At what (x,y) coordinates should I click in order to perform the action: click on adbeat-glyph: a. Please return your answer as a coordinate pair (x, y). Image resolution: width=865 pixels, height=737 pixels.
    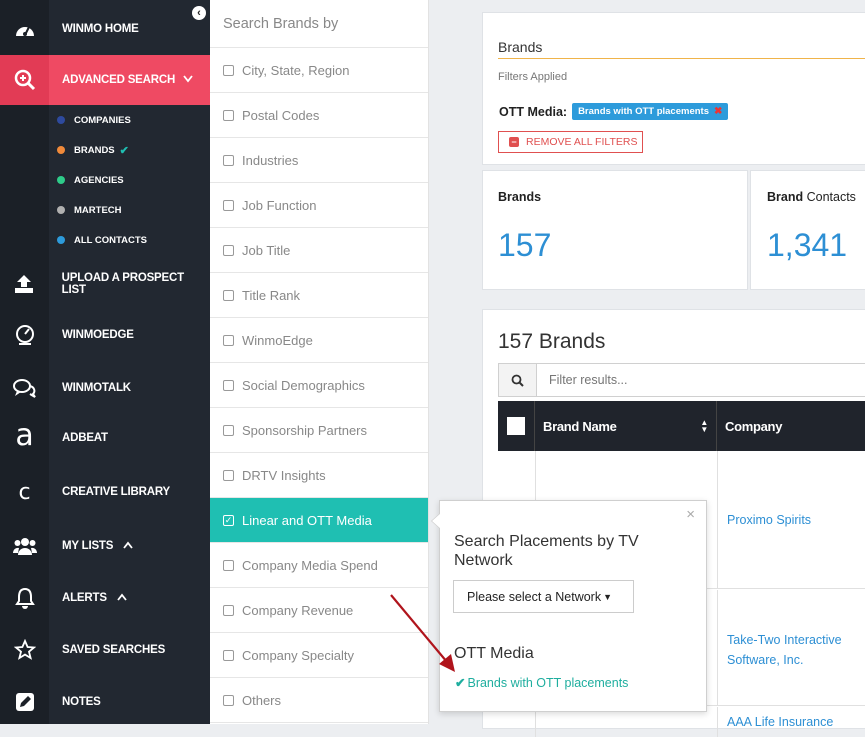
    Looking at the image, I should click on (24, 435).